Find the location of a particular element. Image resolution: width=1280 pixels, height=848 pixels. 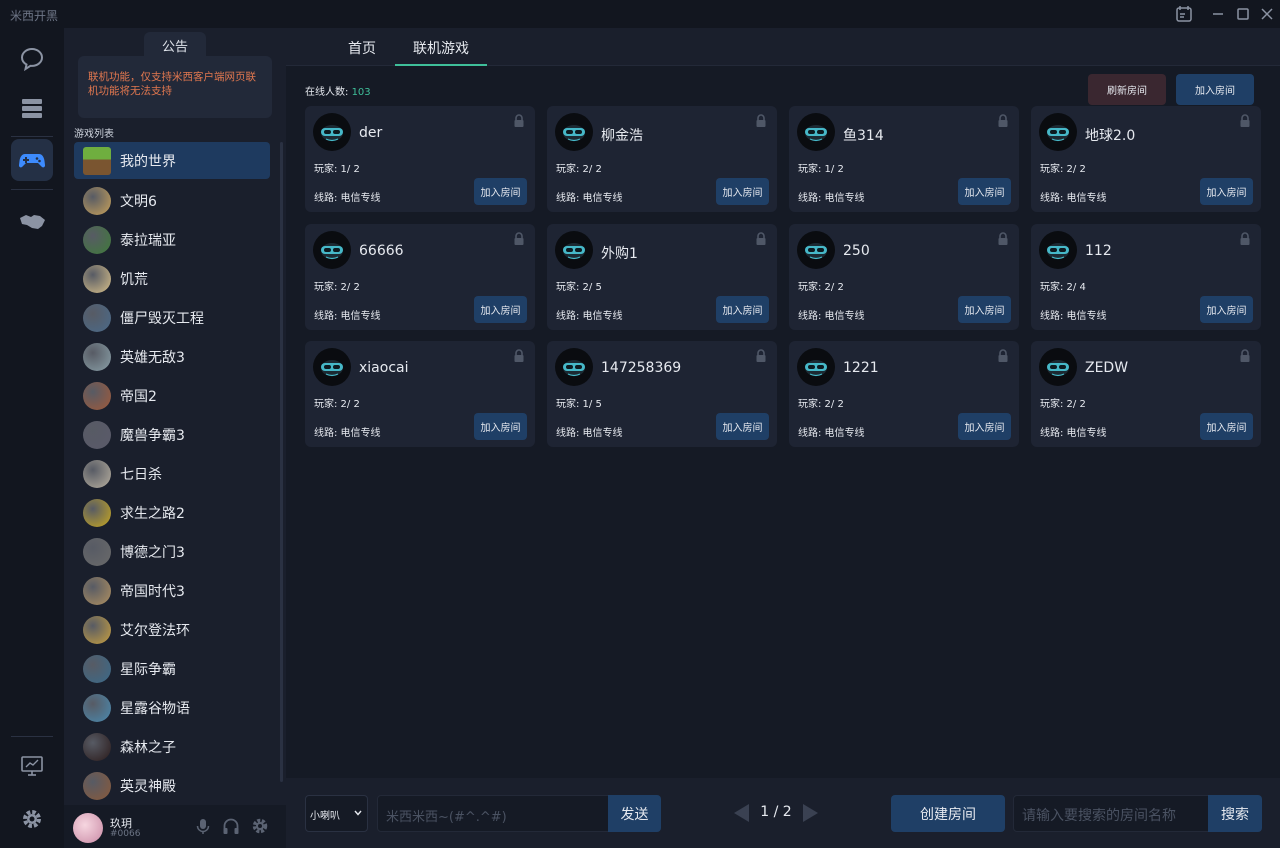

room-name: xiaocai is located at coordinates (384, 368).